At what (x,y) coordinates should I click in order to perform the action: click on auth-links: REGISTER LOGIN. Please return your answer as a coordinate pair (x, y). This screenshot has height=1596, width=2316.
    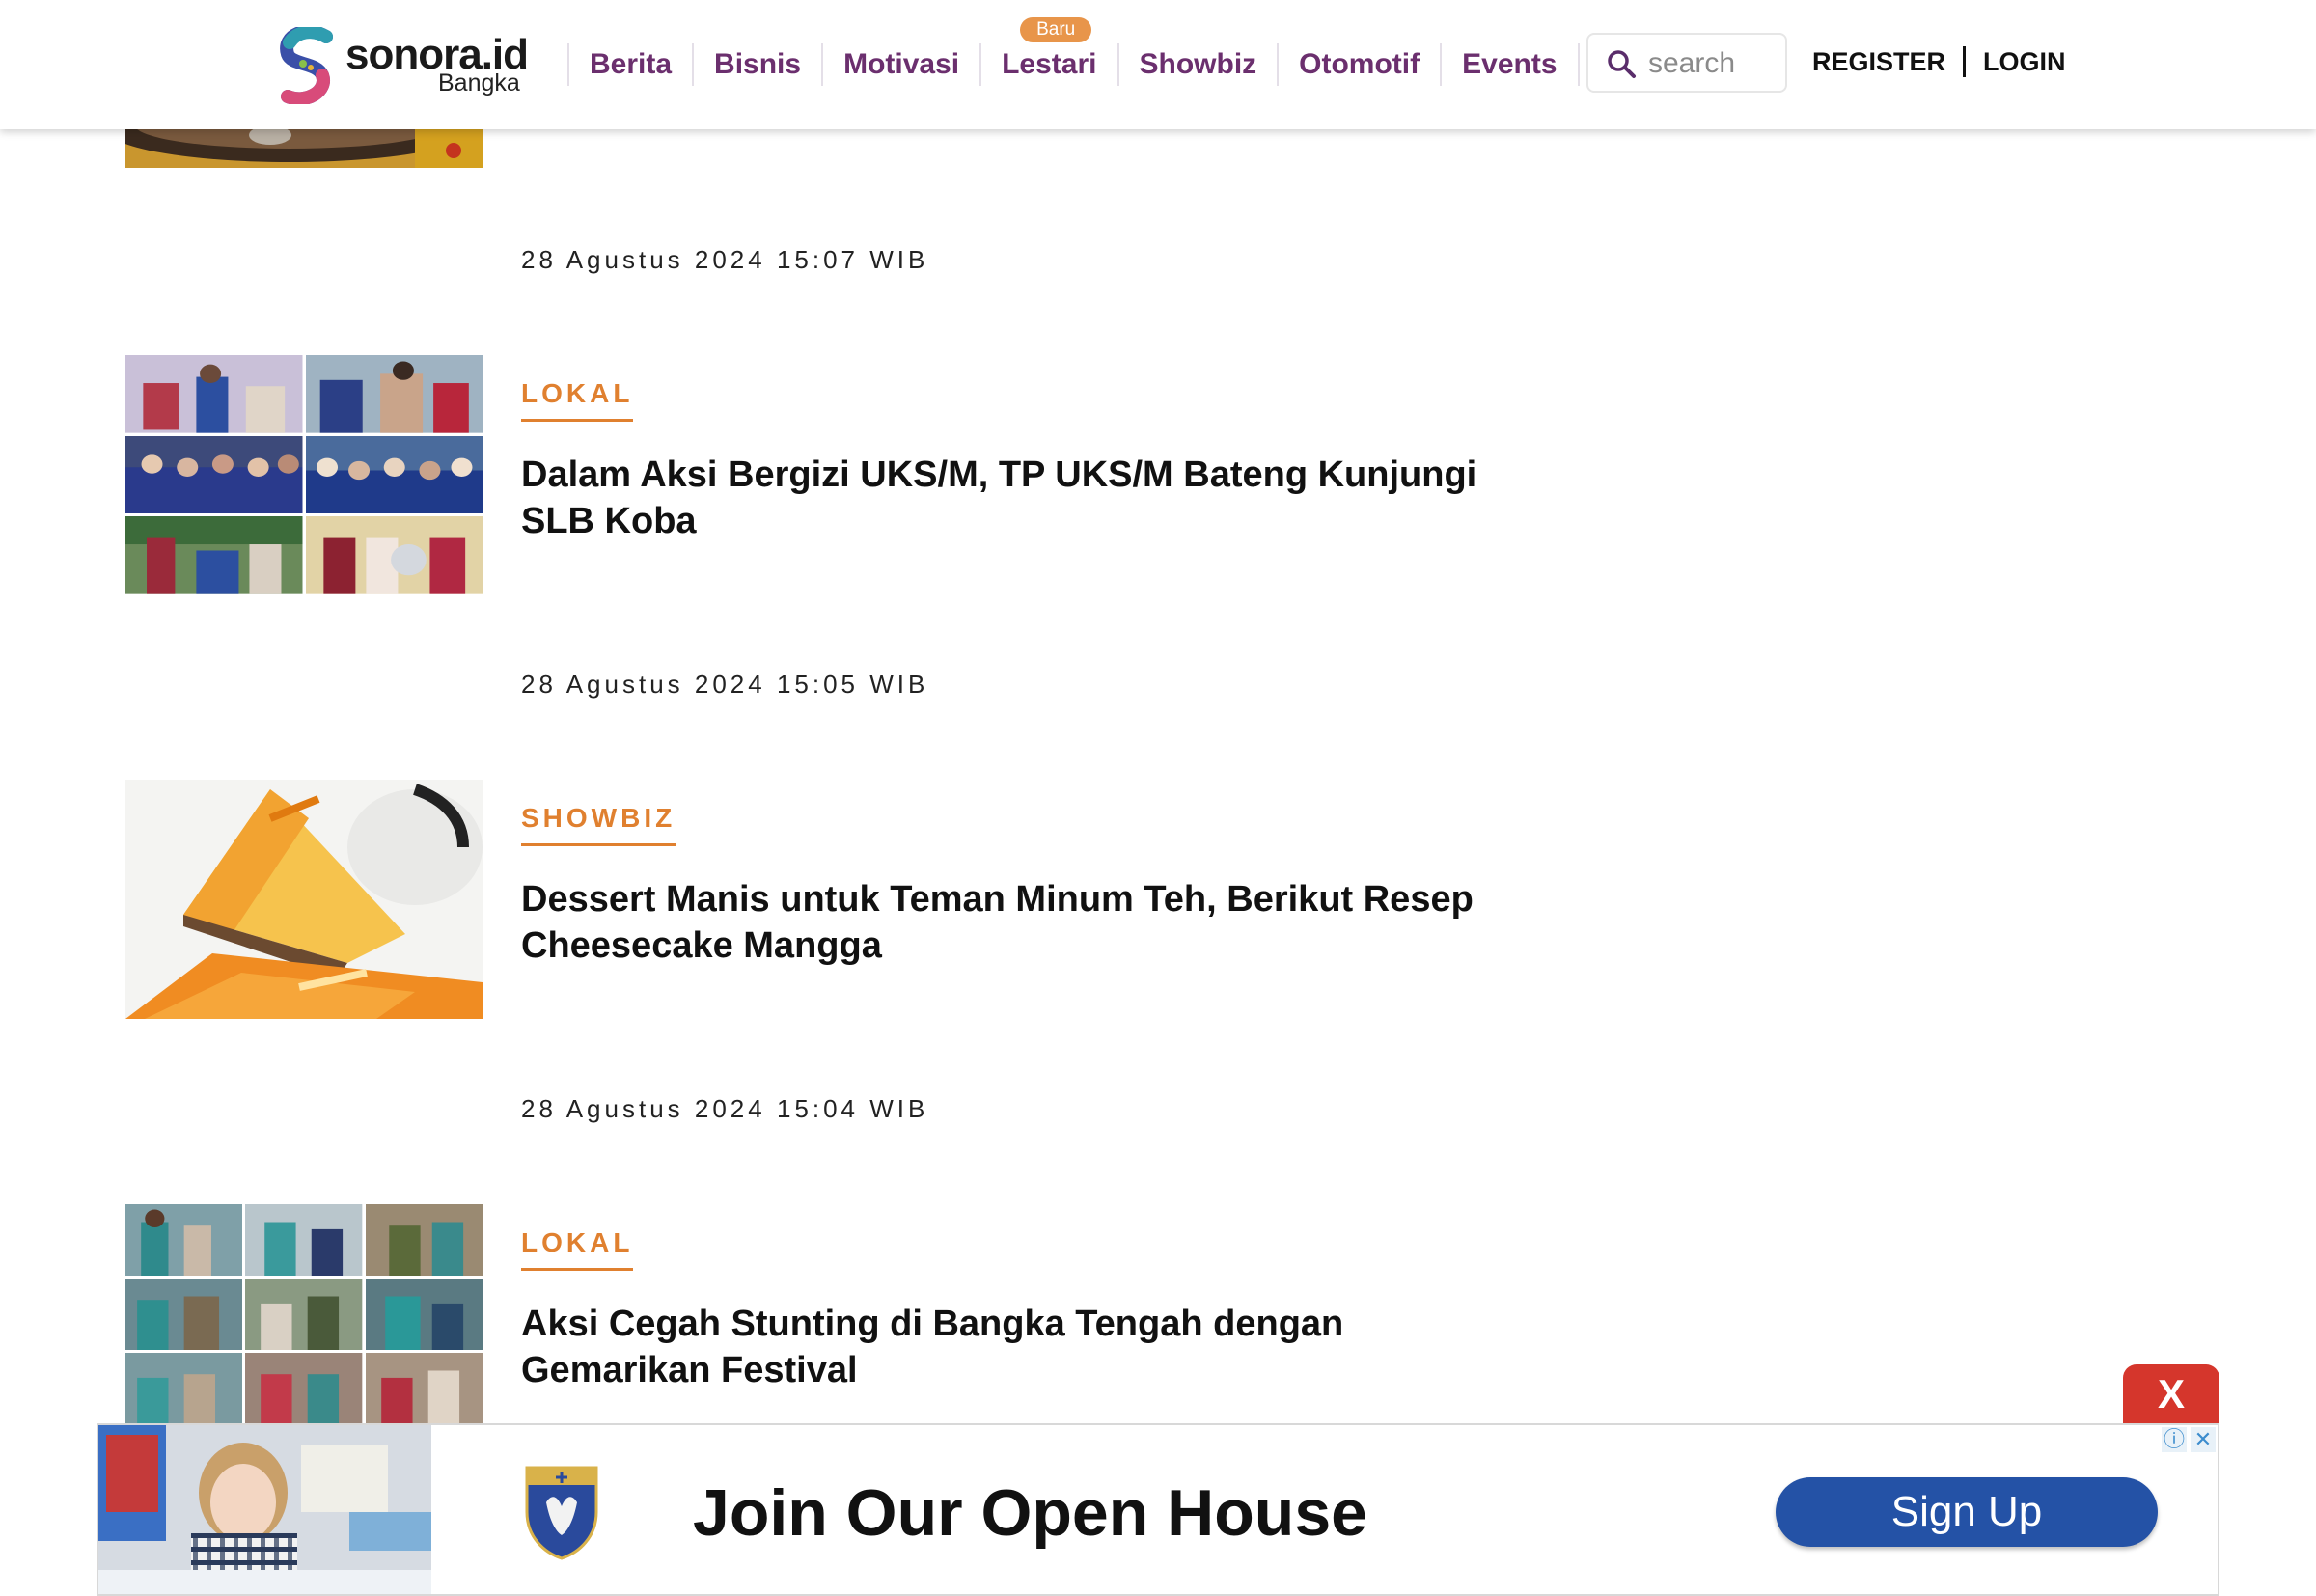
    Looking at the image, I should click on (1939, 62).